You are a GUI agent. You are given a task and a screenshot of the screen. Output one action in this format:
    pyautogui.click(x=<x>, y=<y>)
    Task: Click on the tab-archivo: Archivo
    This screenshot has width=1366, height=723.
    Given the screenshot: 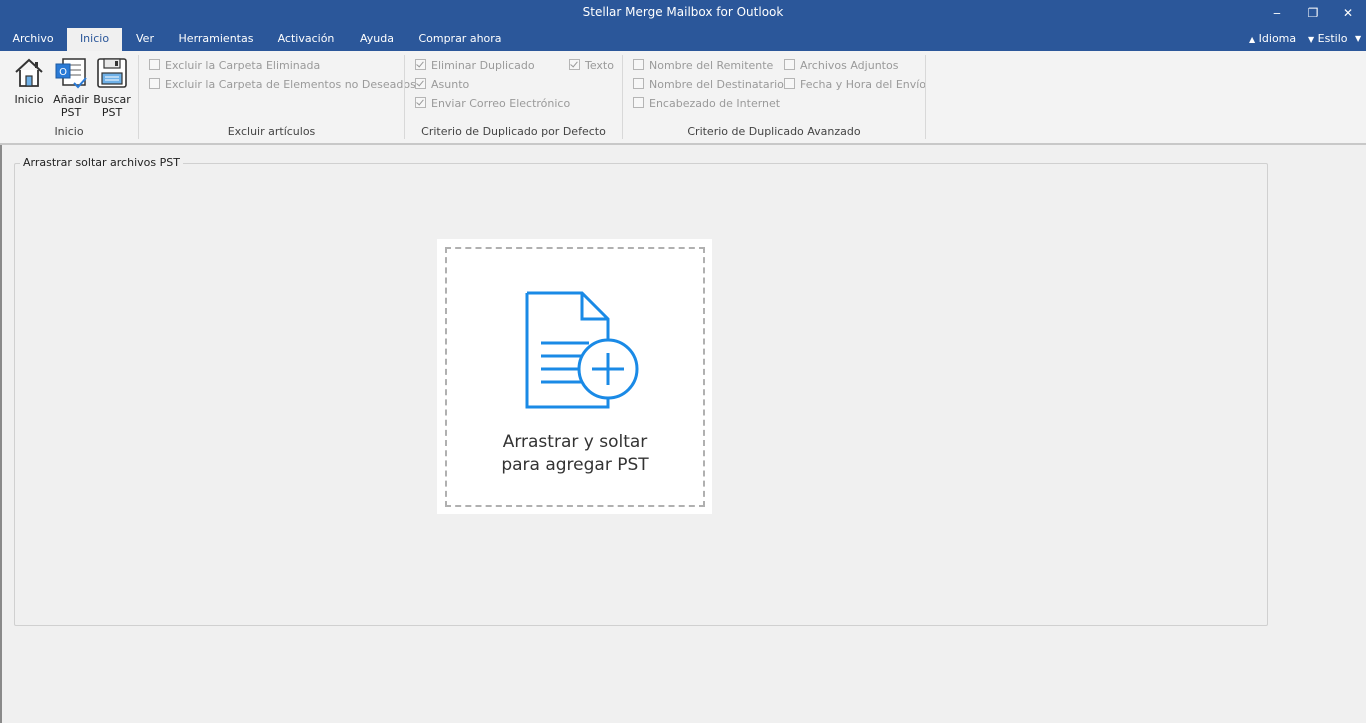 What is the action you would take?
    pyautogui.click(x=33, y=39)
    